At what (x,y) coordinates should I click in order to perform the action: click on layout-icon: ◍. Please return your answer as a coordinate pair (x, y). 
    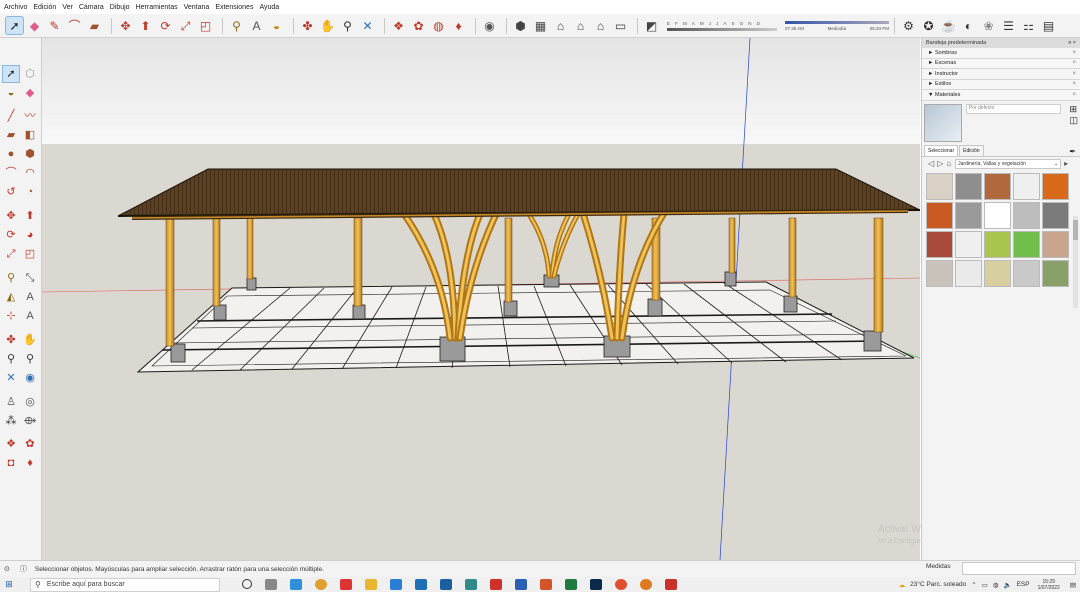
    Looking at the image, I should click on (438, 25).